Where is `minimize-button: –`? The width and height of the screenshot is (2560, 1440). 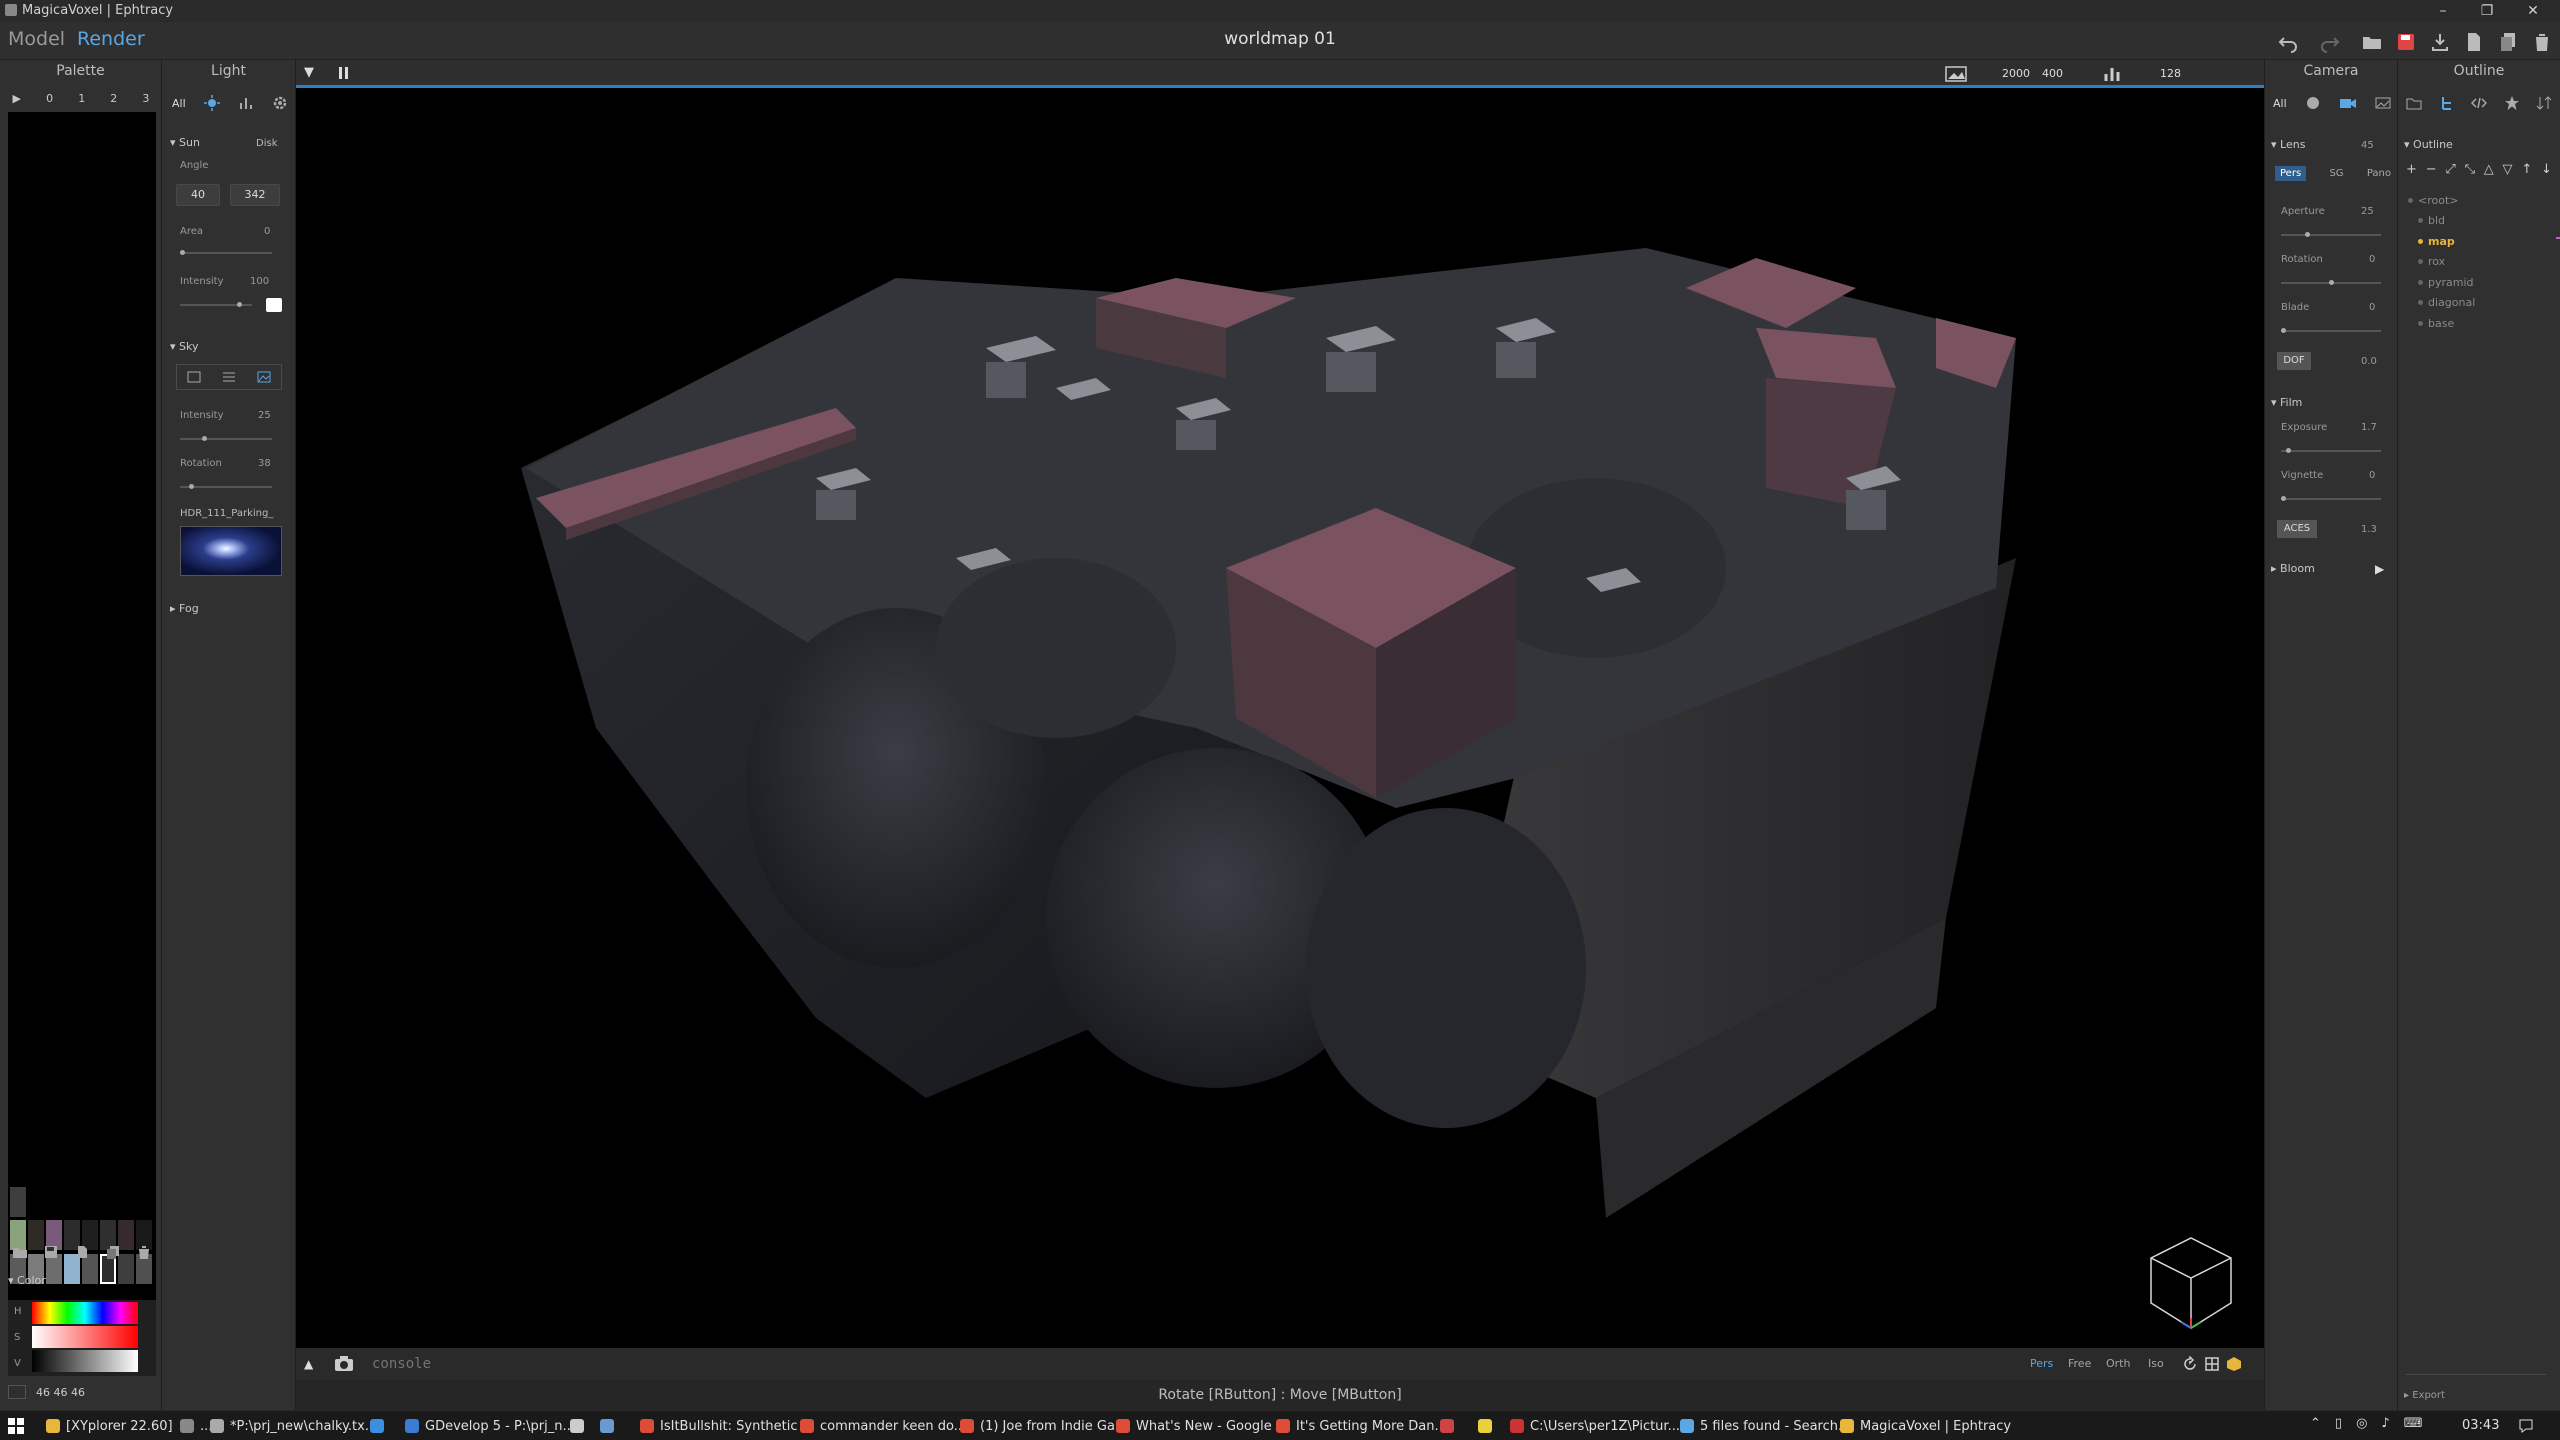
minimize-button: – is located at coordinates (2443, 11).